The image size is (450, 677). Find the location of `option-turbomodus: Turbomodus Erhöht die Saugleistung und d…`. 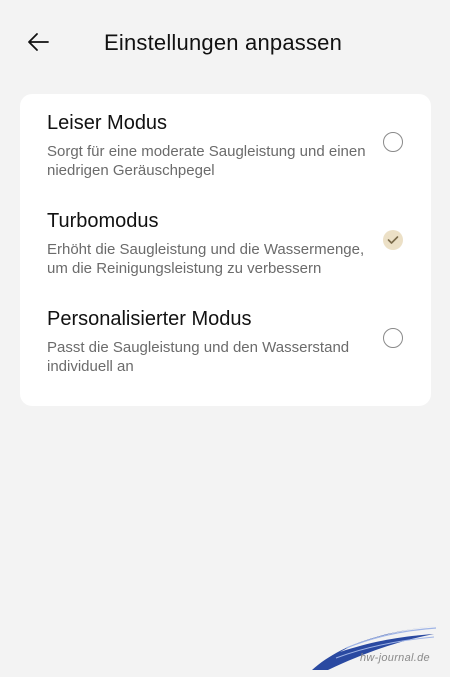

option-turbomodus: Turbomodus Erhöht die Saugleistung und d… is located at coordinates (225, 241).